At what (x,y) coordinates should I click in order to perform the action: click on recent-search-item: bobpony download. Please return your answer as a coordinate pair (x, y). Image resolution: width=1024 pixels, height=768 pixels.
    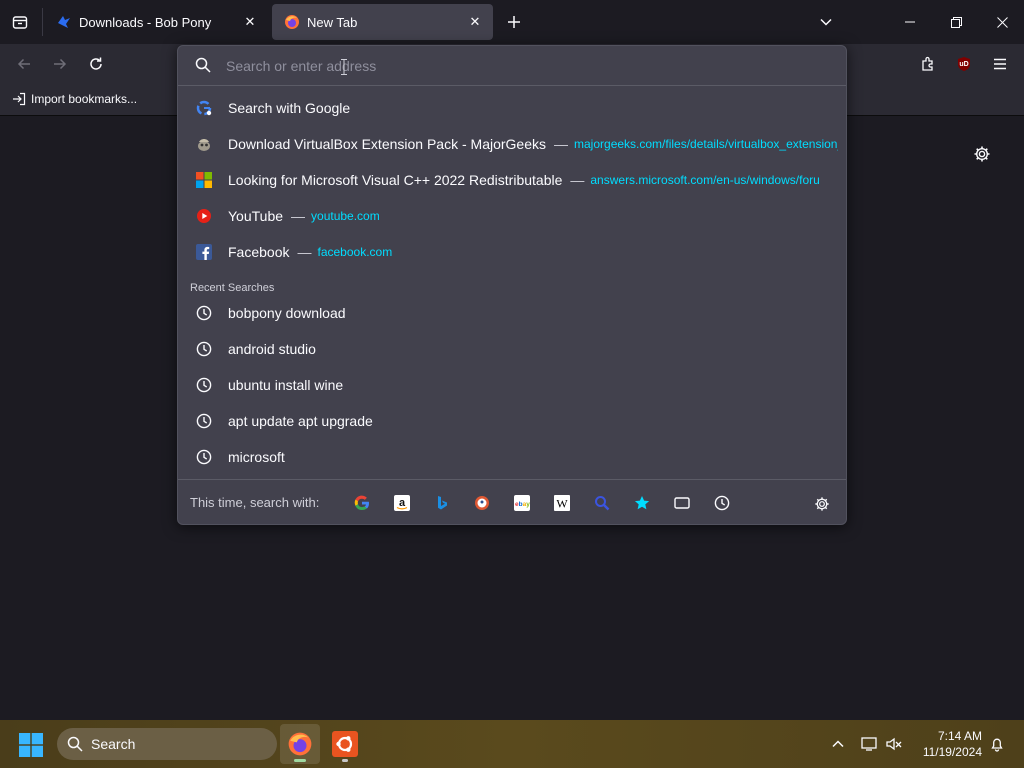
    Looking at the image, I should click on (512, 313).